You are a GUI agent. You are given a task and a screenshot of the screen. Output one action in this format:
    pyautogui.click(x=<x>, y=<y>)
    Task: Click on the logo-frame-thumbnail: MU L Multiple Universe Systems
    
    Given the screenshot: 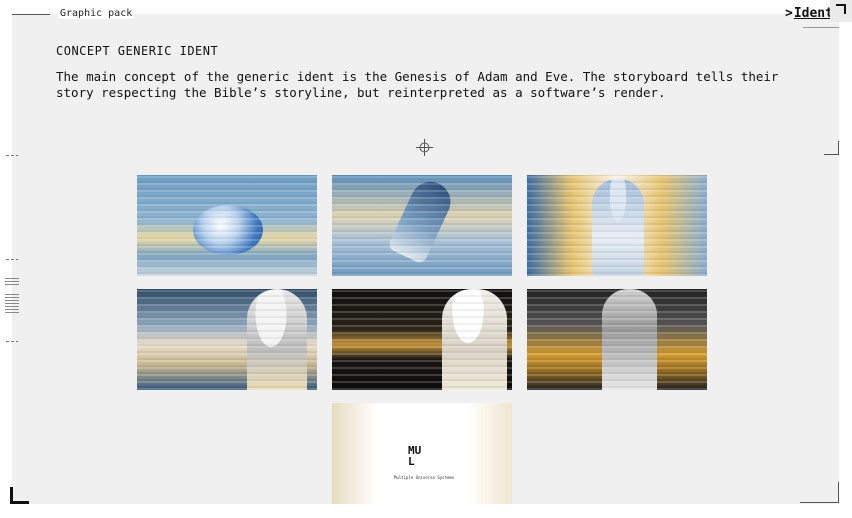 What is the action you would take?
    pyautogui.click(x=422, y=453)
    